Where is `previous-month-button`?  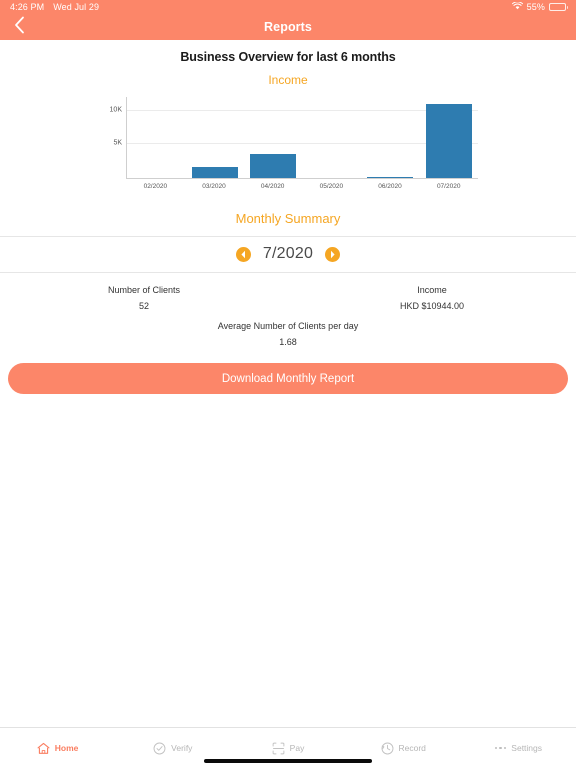
previous-month-button is located at coordinates (243, 254).